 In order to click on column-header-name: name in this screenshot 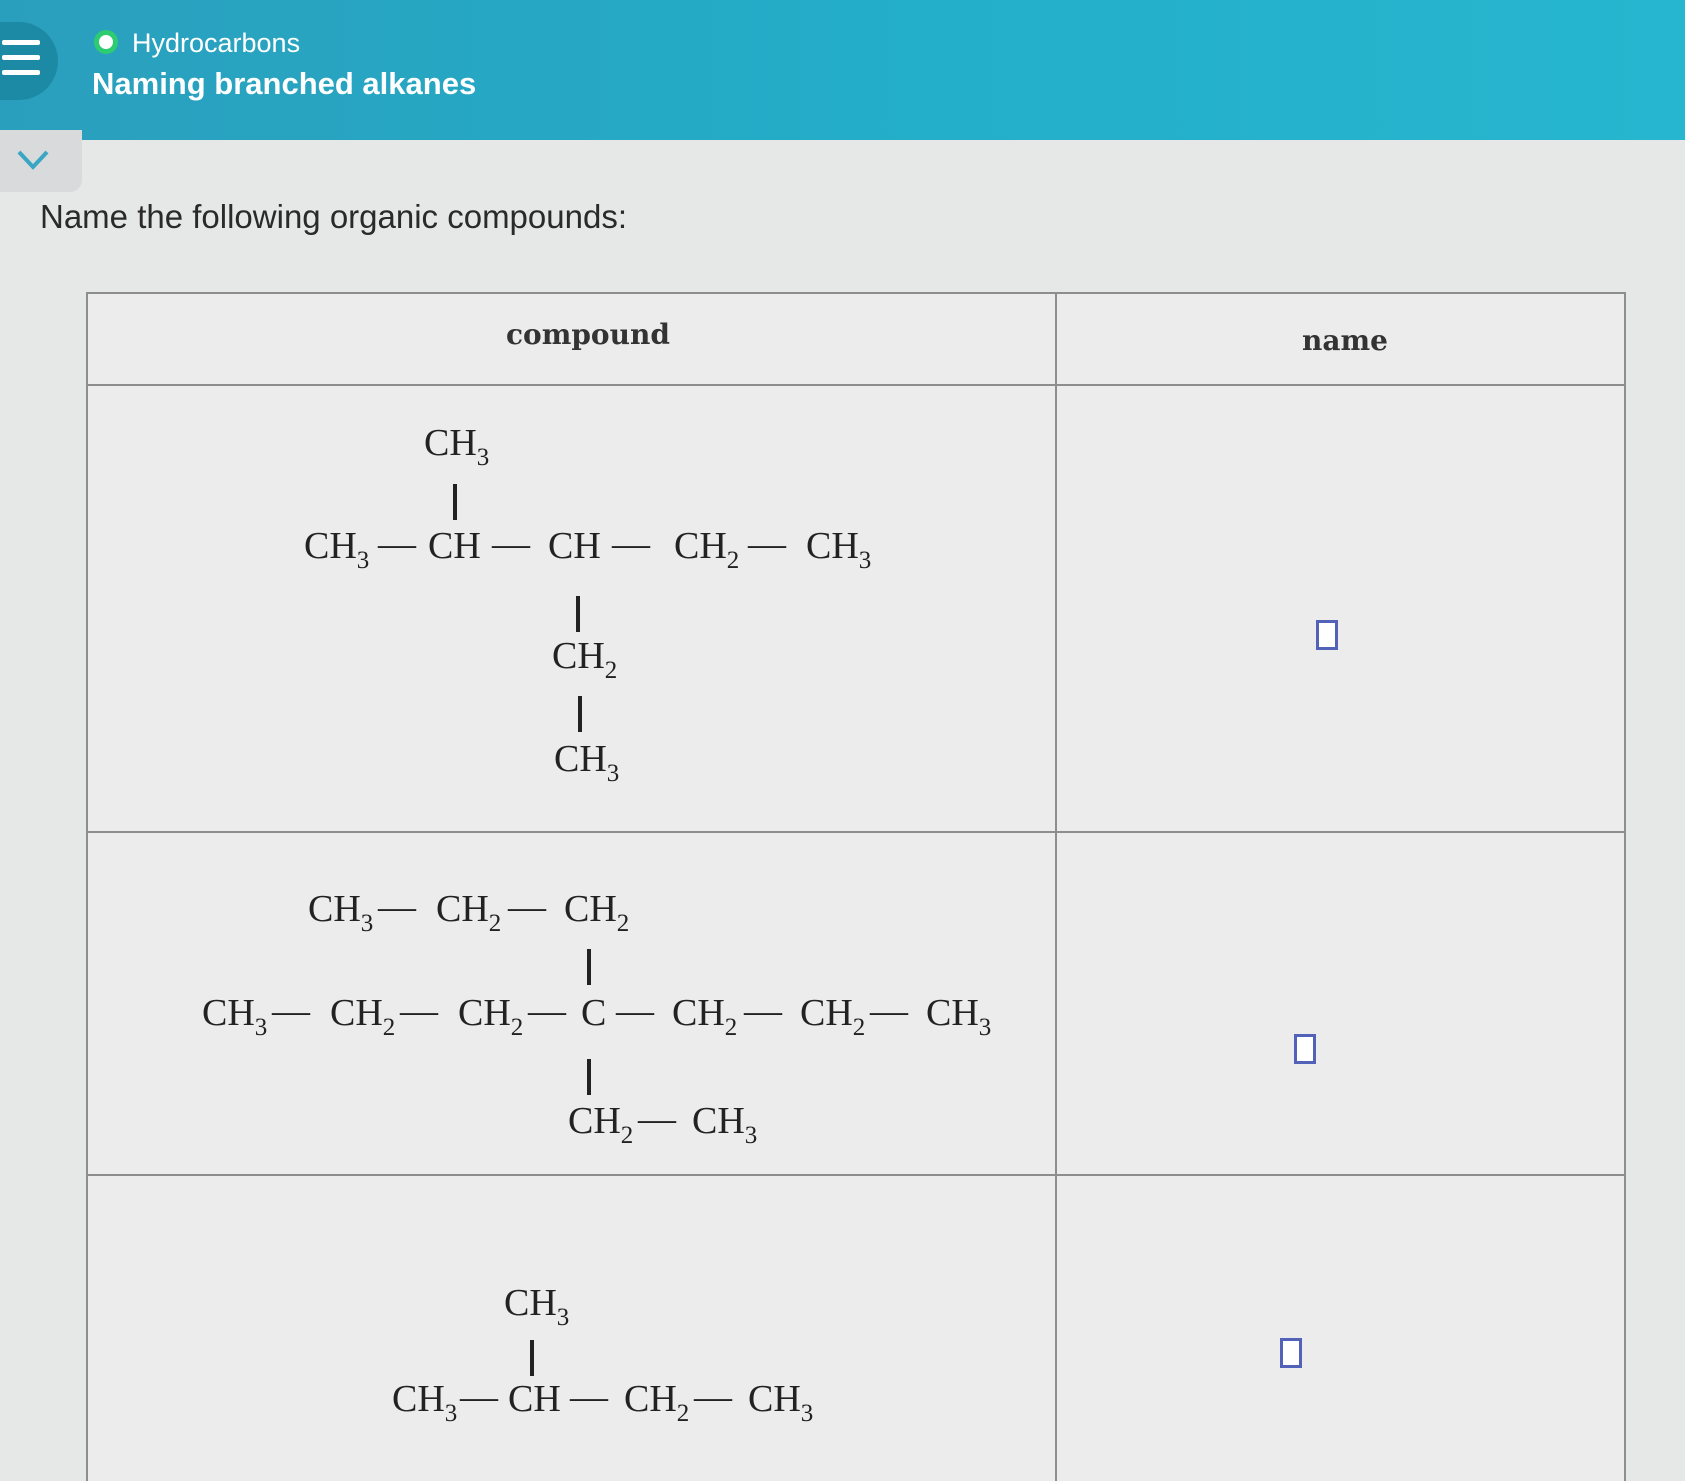, I will do `click(1345, 340)`.